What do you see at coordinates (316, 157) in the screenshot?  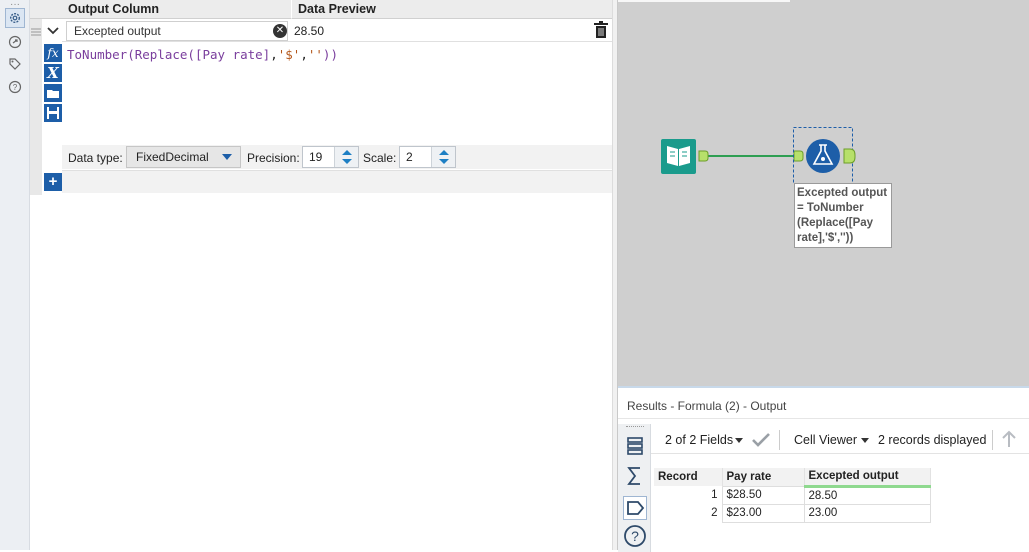 I see `precision-value: 19` at bounding box center [316, 157].